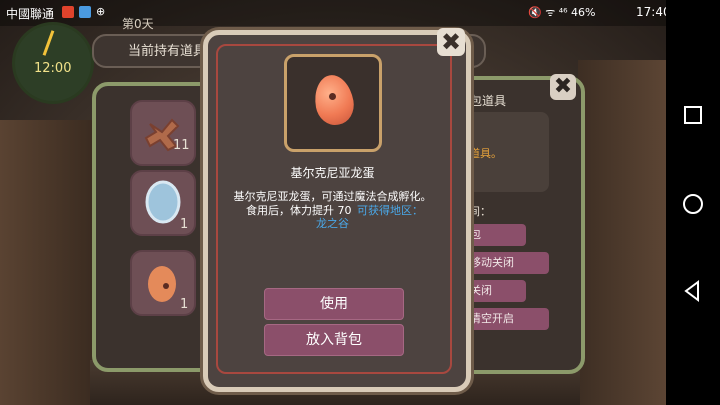  Describe the element at coordinates (563, 87) in the screenshot. I see `backpack-close-button: ✖` at that location.